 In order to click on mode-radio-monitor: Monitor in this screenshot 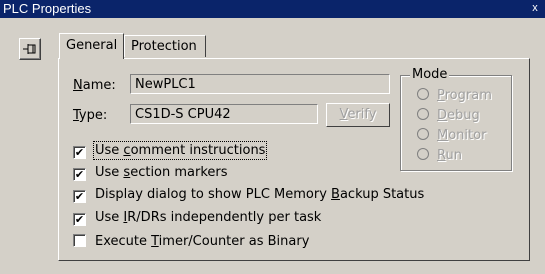, I will do `click(451, 136)`.